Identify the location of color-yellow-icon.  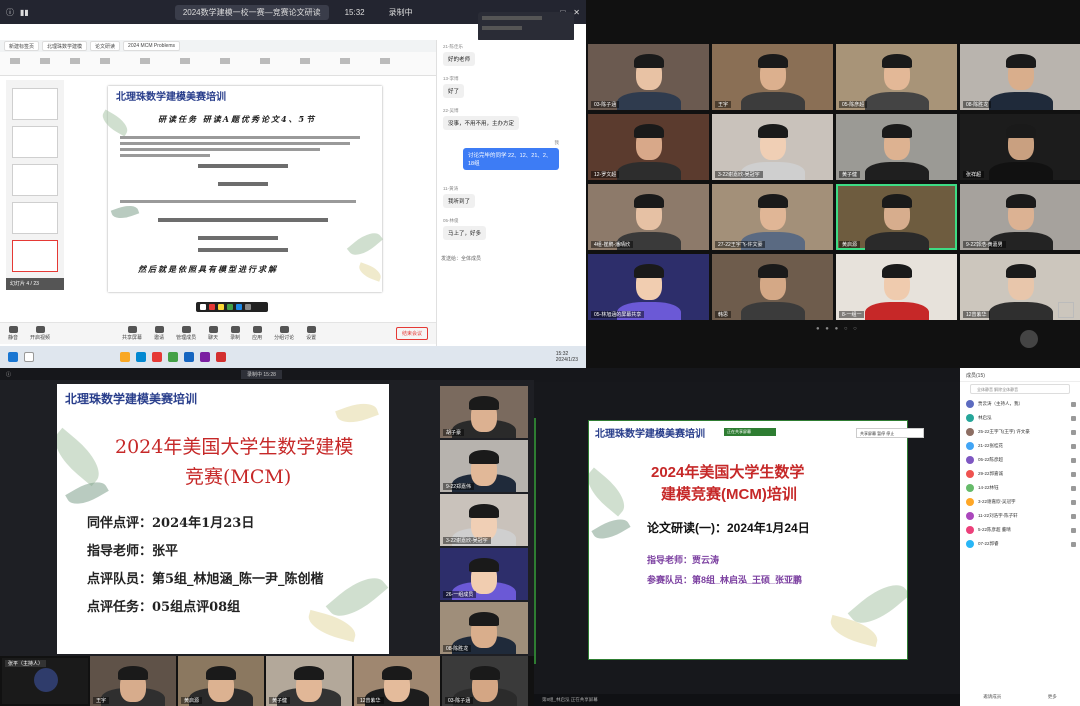
(221, 307).